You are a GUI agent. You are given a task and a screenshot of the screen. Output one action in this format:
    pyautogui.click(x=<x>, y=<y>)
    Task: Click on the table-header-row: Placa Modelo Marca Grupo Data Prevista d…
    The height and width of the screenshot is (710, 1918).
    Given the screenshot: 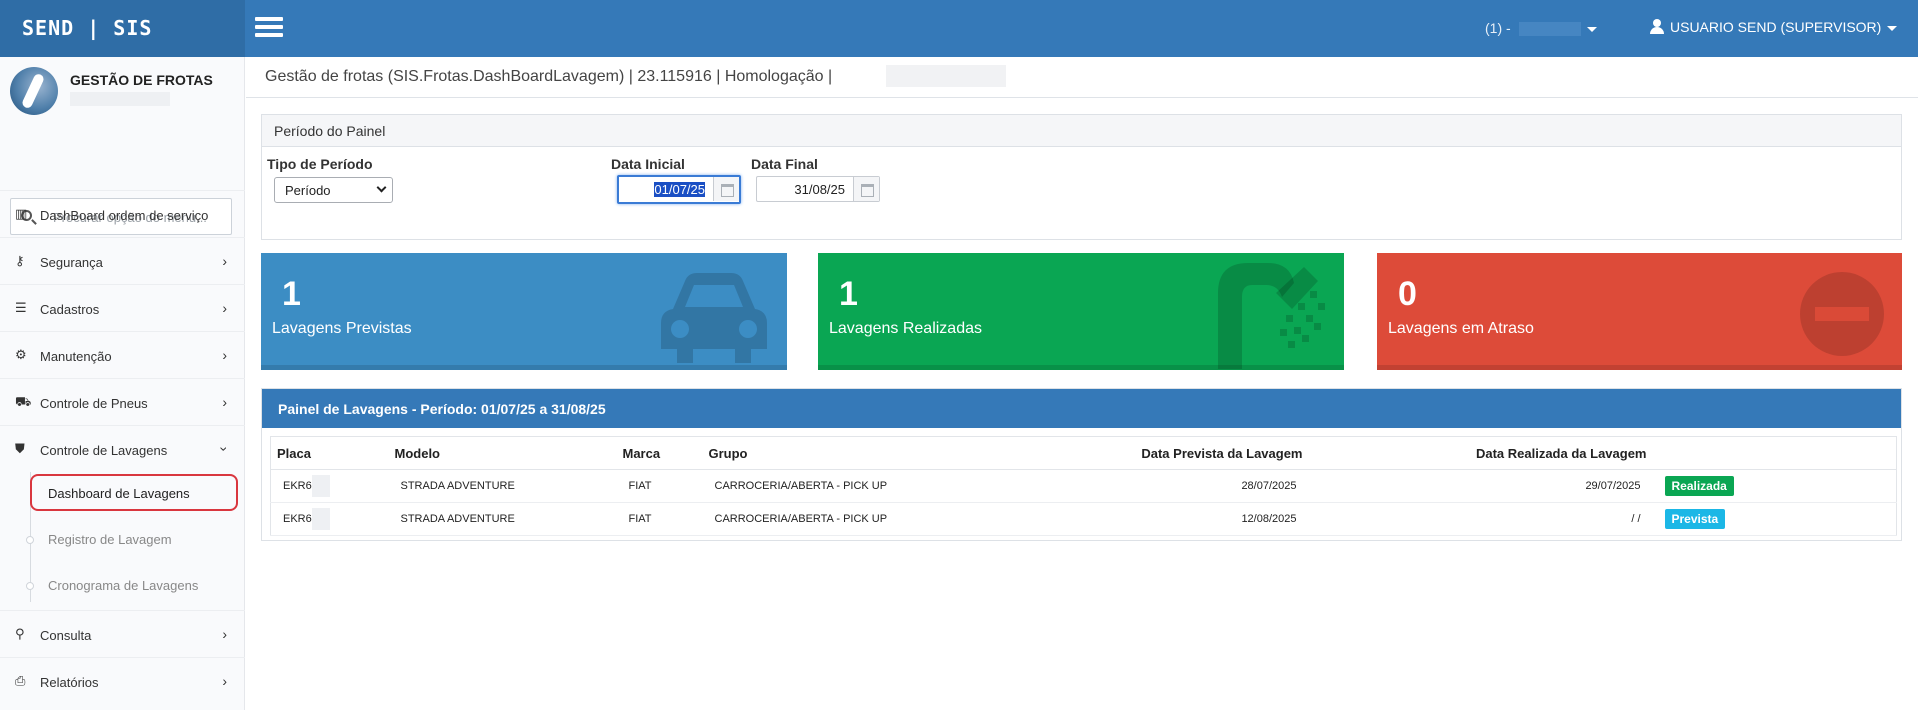 What is the action you would take?
    pyautogui.click(x=1083, y=453)
    